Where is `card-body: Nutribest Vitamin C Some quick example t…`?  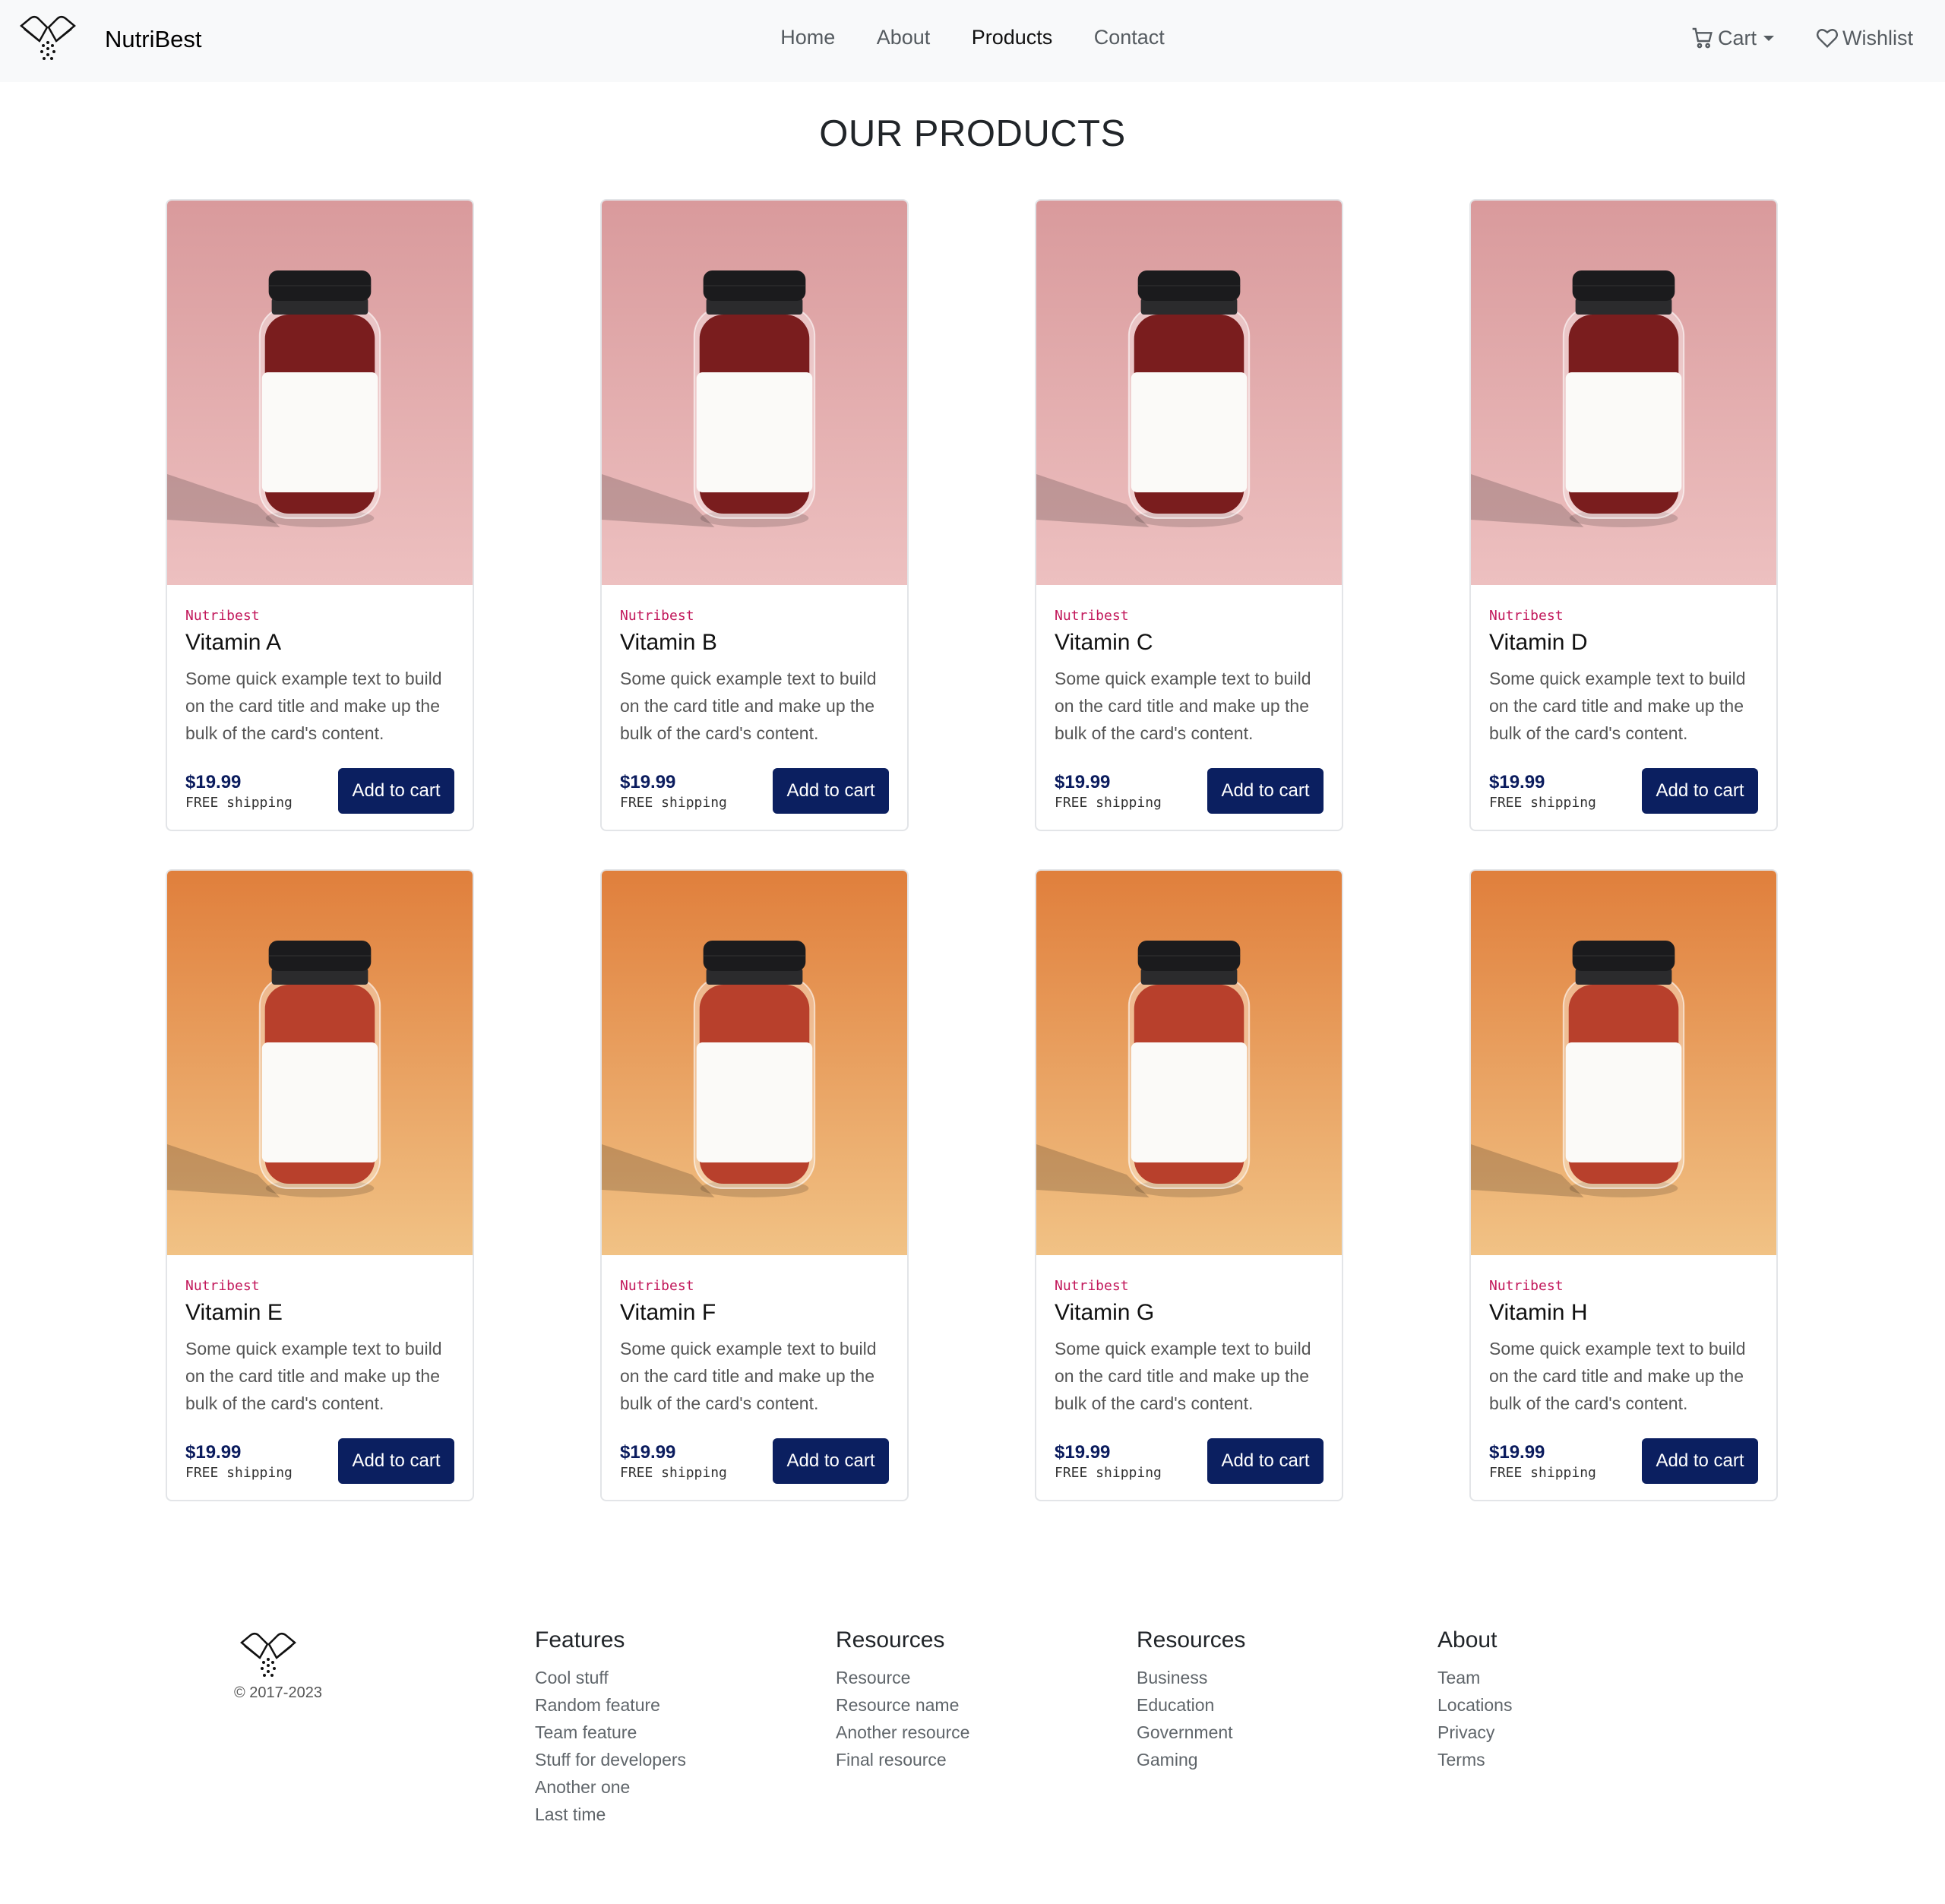
card-body: Nutribest Vitamin C Some quick example t… is located at coordinates (1189, 699).